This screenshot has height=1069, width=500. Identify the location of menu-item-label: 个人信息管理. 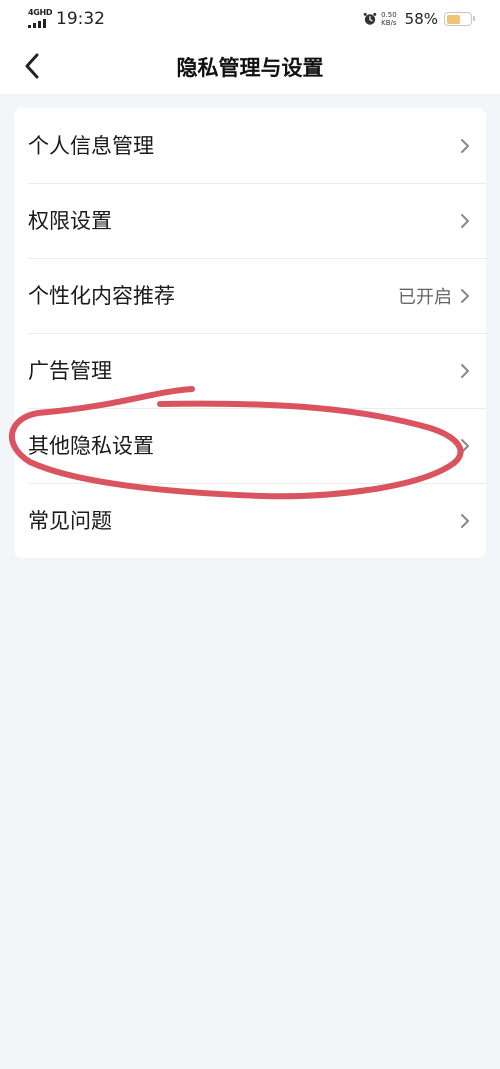
(91, 145).